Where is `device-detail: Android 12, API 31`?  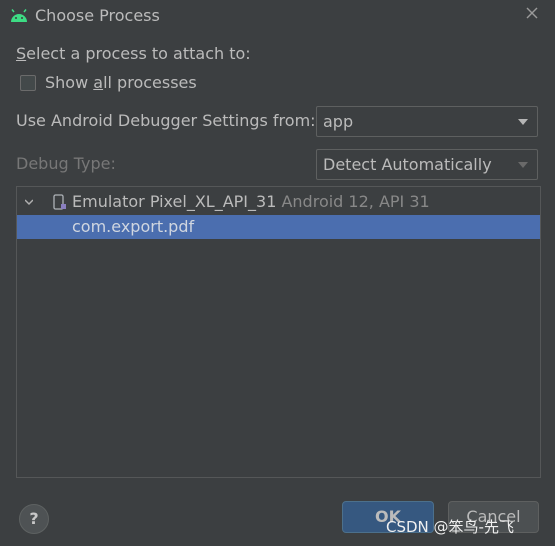
device-detail: Android 12, API 31 is located at coordinates (355, 201).